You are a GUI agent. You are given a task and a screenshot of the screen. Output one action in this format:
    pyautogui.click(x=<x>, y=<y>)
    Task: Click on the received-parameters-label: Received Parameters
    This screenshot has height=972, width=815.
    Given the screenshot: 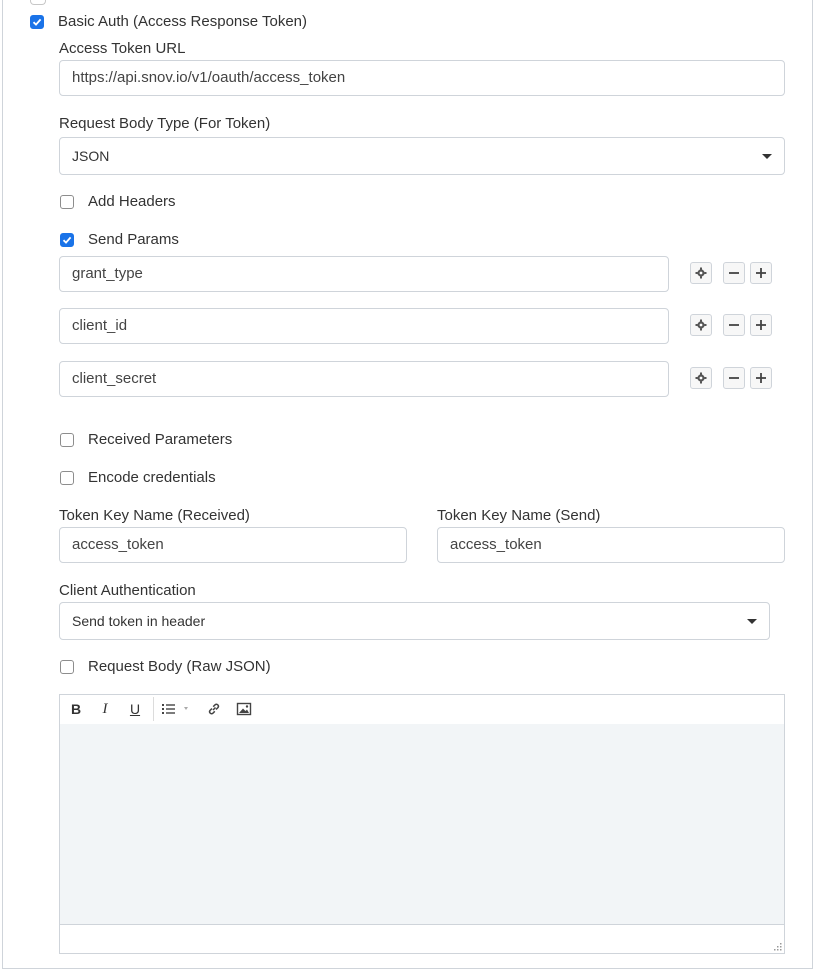 What is the action you would take?
    pyautogui.click(x=160, y=439)
    